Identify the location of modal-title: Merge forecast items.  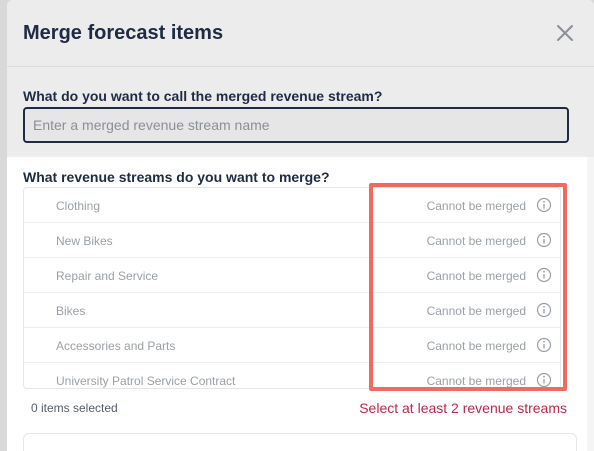
(123, 33).